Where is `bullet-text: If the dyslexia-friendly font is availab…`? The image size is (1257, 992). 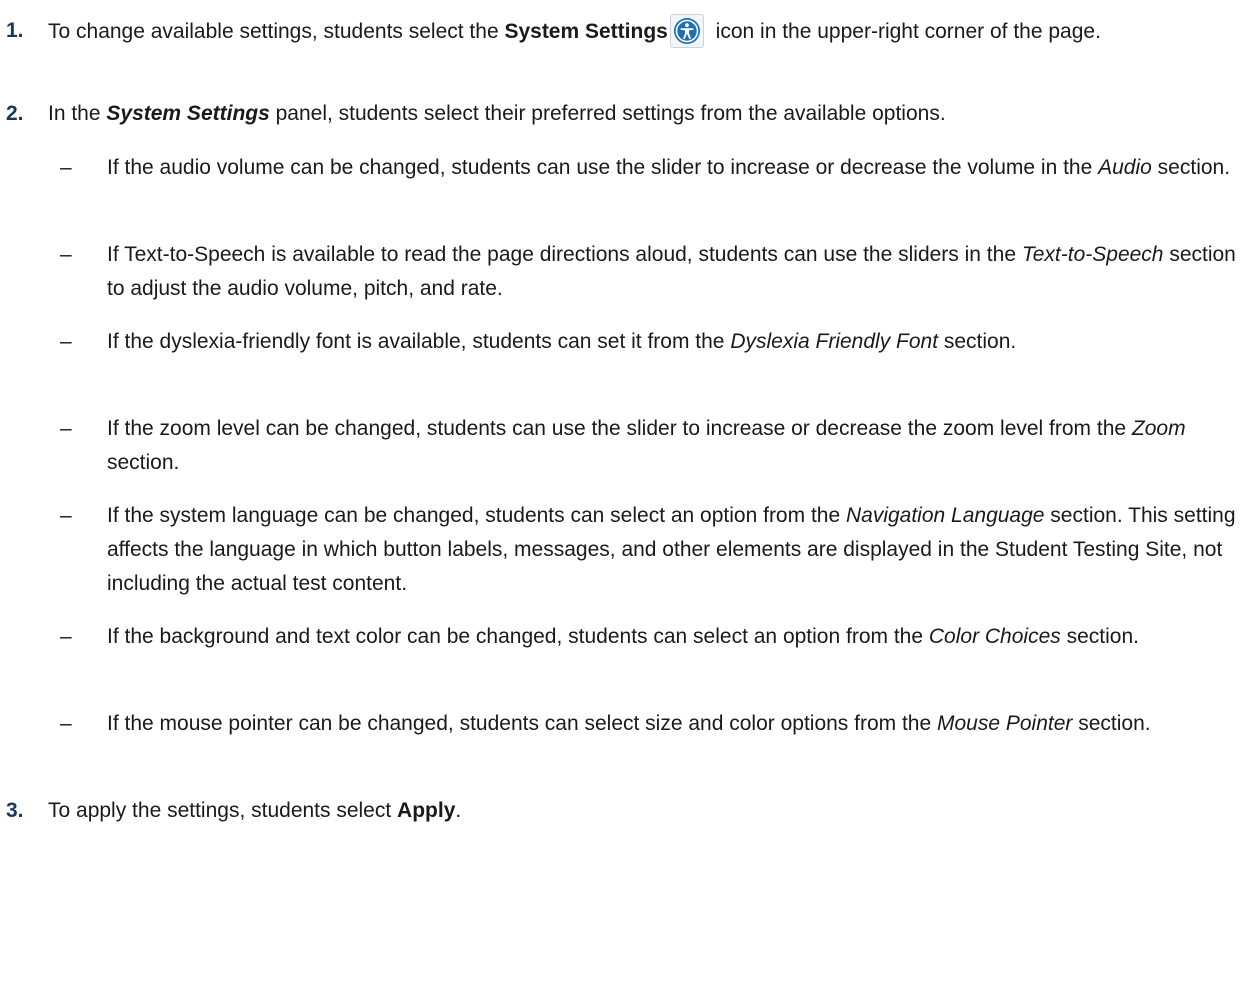 bullet-text: If the dyslexia-friendly font is availab… is located at coordinates (676, 342).